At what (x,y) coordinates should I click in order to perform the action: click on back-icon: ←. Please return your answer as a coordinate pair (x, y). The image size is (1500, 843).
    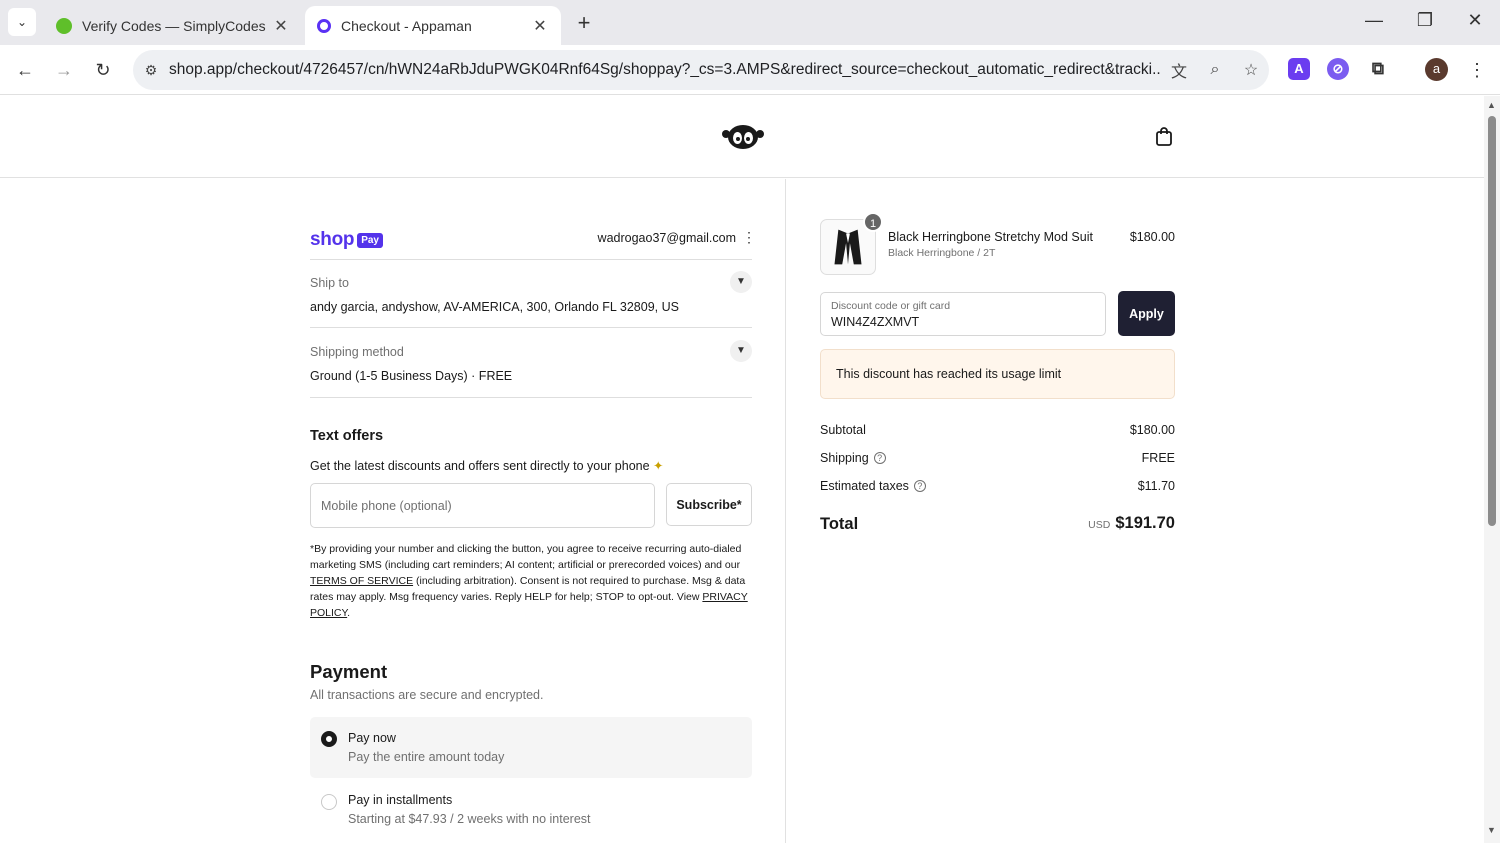
    Looking at the image, I should click on (25, 70).